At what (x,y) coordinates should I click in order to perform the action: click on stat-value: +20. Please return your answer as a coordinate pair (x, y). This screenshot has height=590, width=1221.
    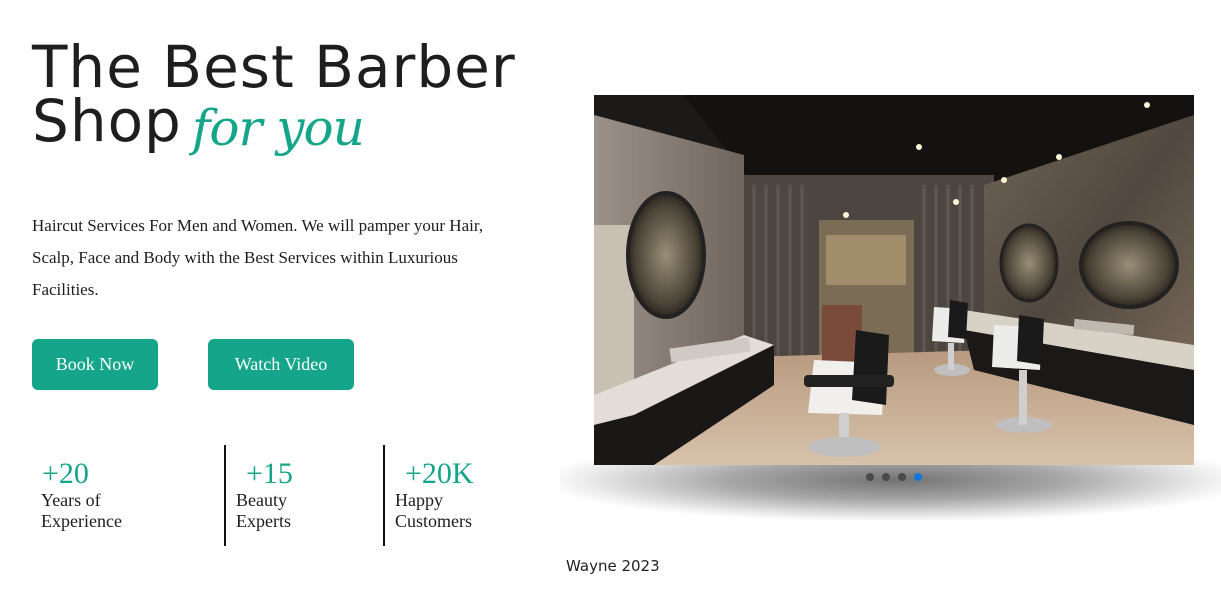
    Looking at the image, I should click on (65, 473).